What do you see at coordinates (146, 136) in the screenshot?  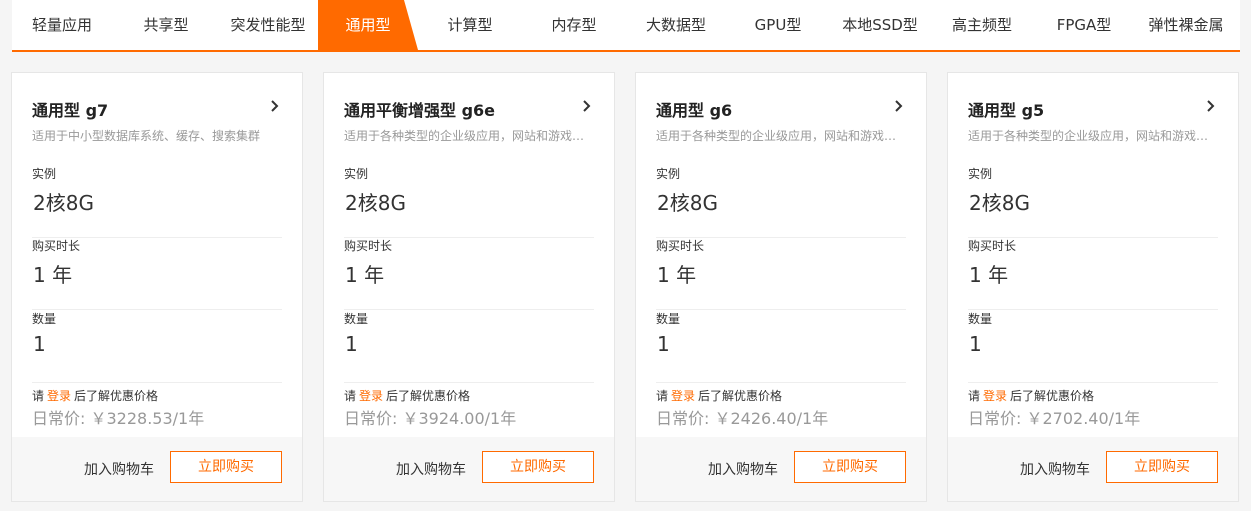 I see `card-description: 适用于中小型数据库系统、缓存、搜索集群` at bounding box center [146, 136].